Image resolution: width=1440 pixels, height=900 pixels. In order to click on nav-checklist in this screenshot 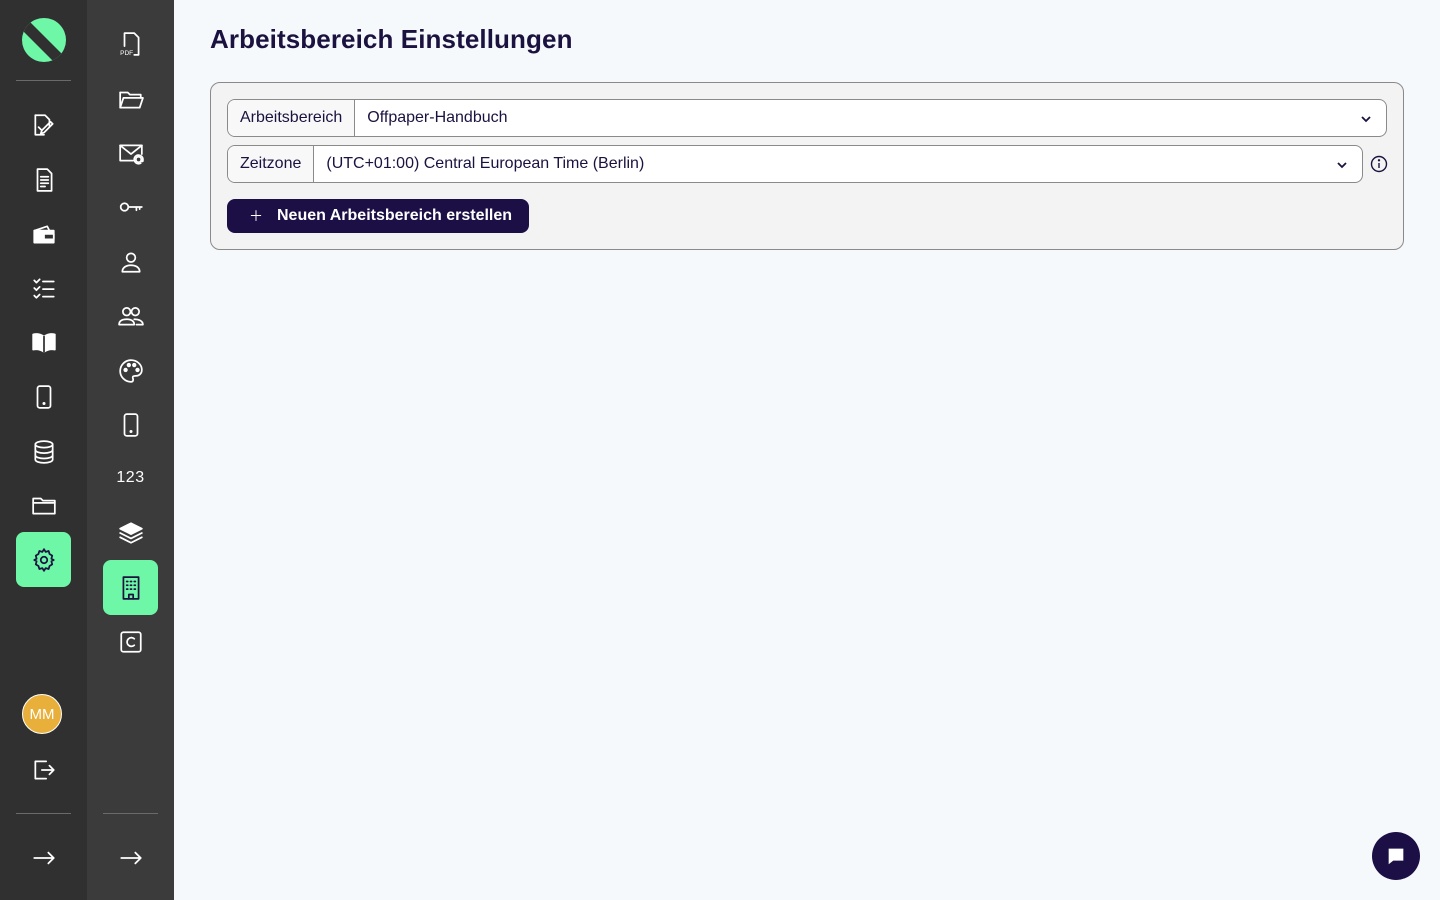, I will do `click(43, 287)`.